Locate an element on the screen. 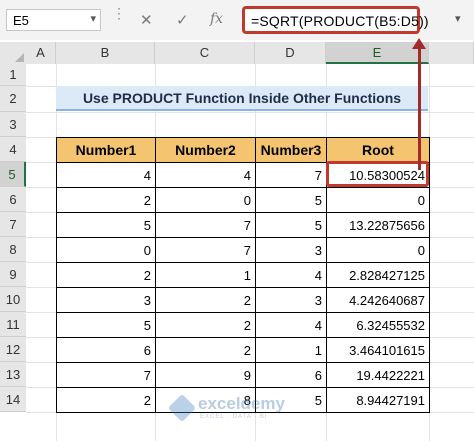 The height and width of the screenshot is (441, 474). watermark-tagline: EXCEL · DATA · BI is located at coordinates (234, 417).